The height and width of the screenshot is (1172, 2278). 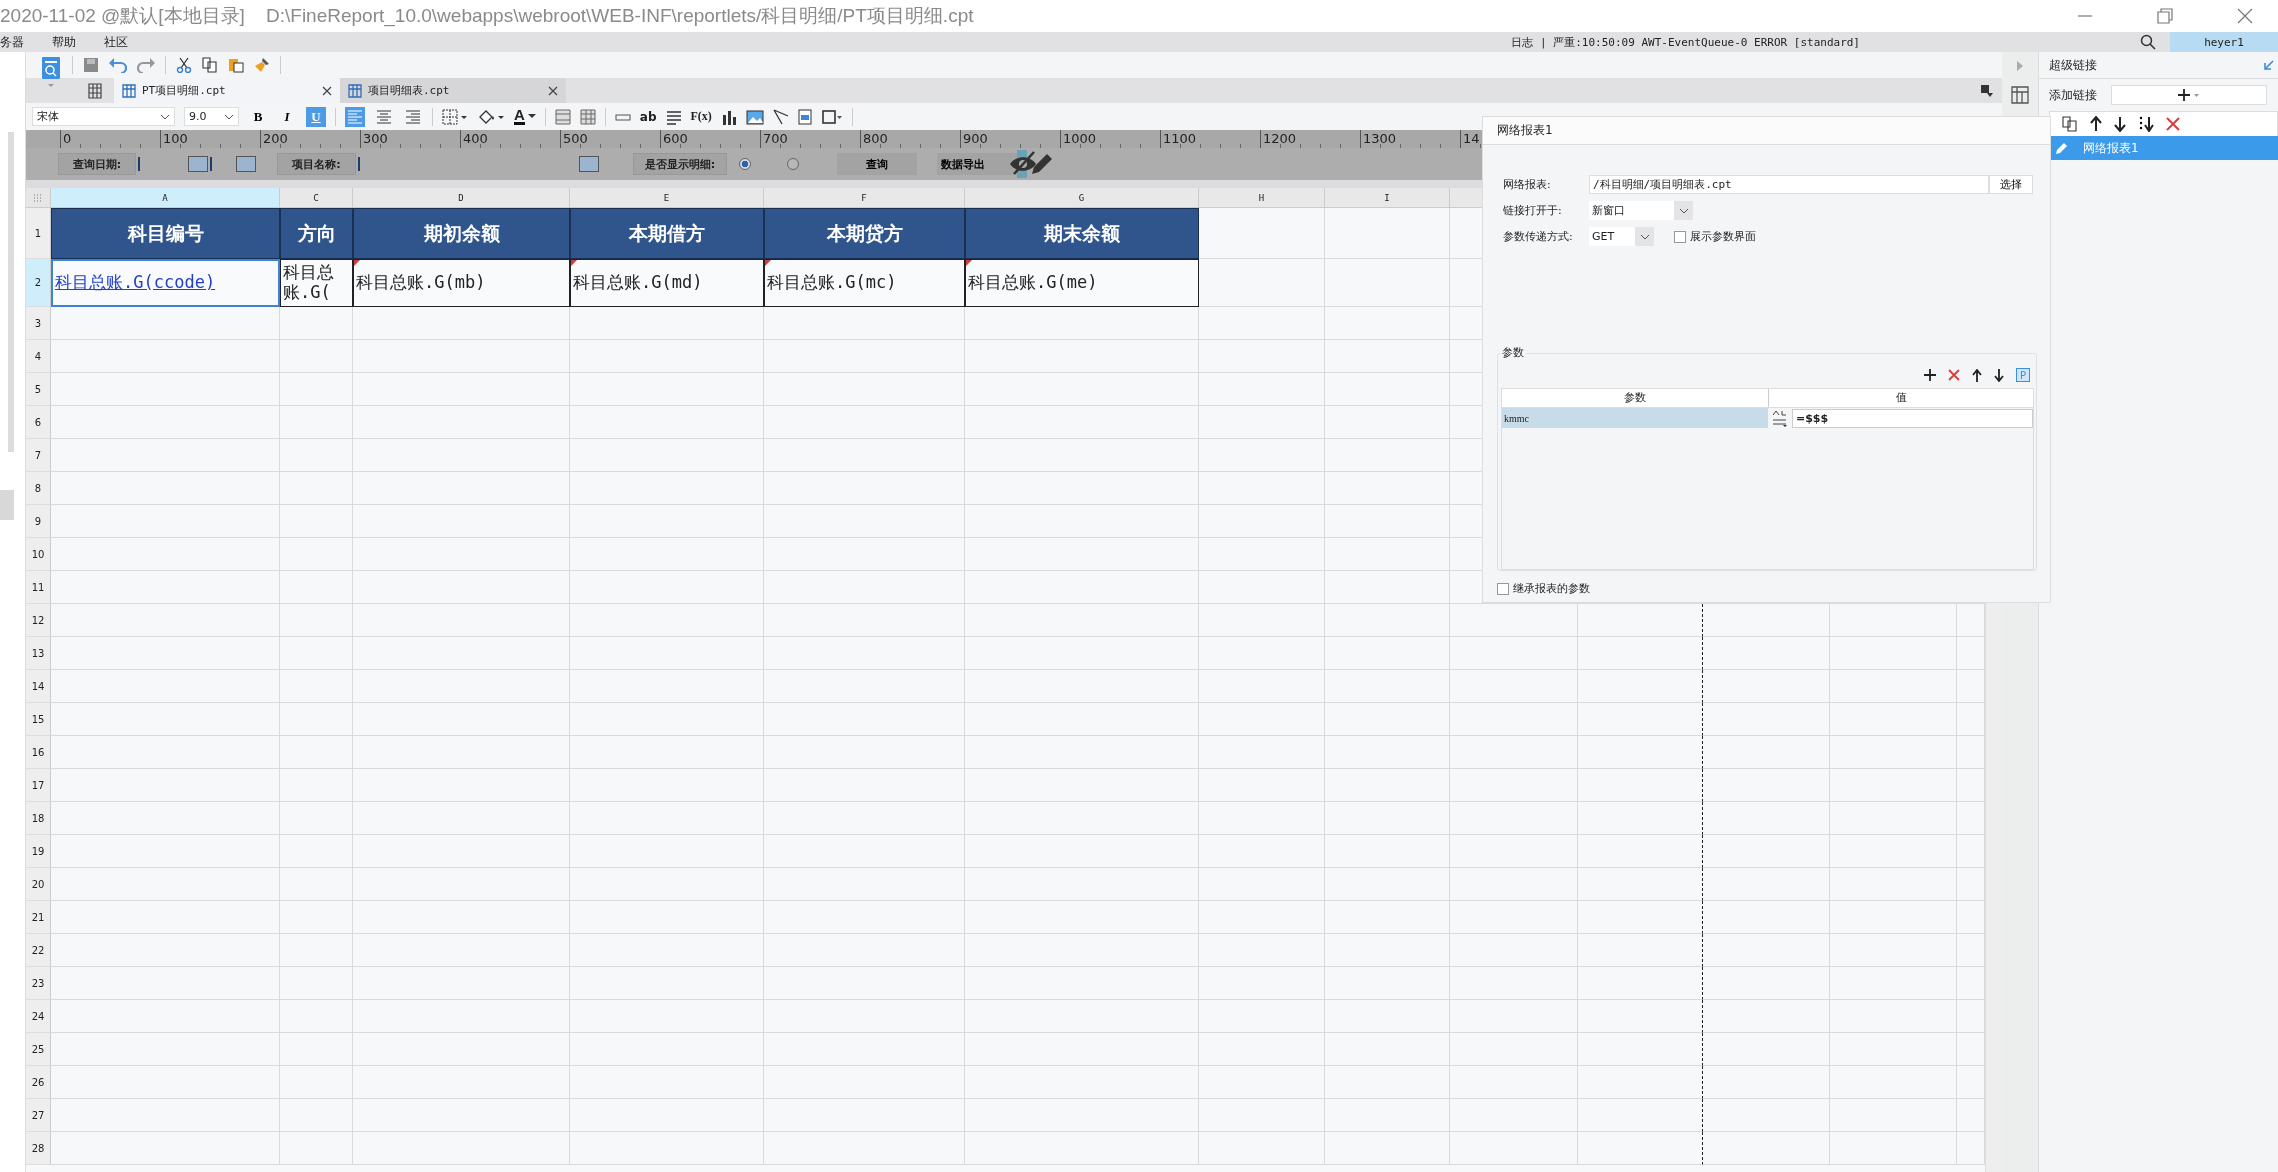 What do you see at coordinates (1780, 418) in the screenshot?
I see `value-type-icon` at bounding box center [1780, 418].